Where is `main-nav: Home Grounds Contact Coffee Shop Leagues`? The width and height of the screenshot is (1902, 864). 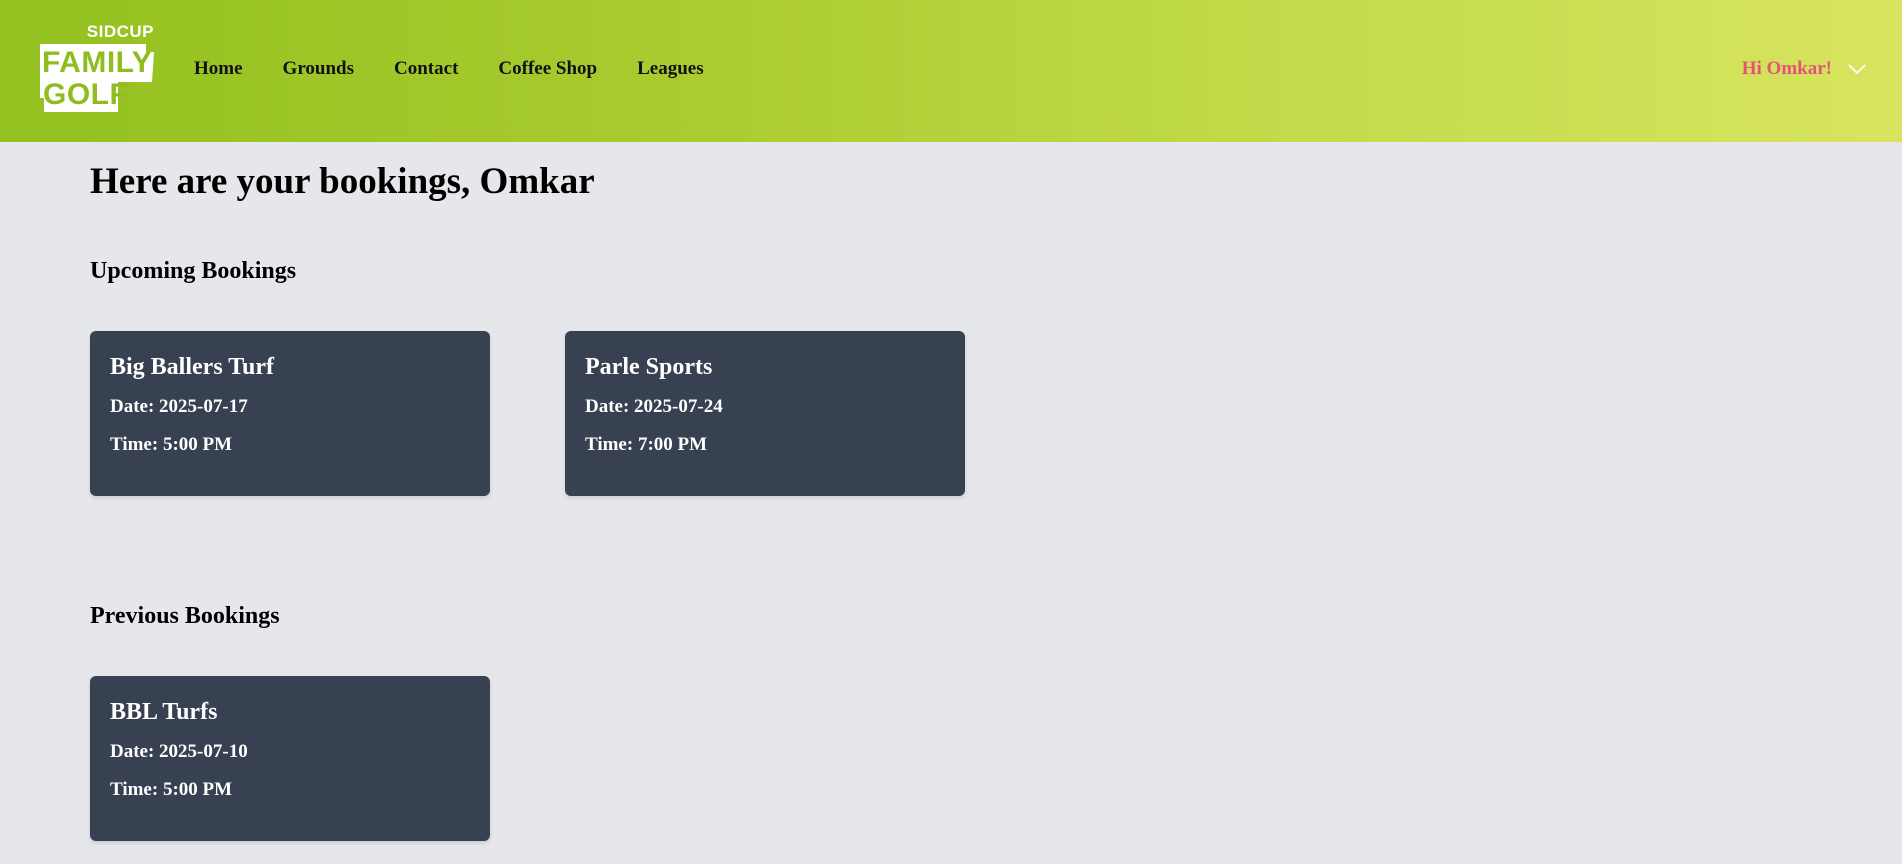 main-nav: Home Grounds Contact Coffee Shop Leagues is located at coordinates (469, 69).